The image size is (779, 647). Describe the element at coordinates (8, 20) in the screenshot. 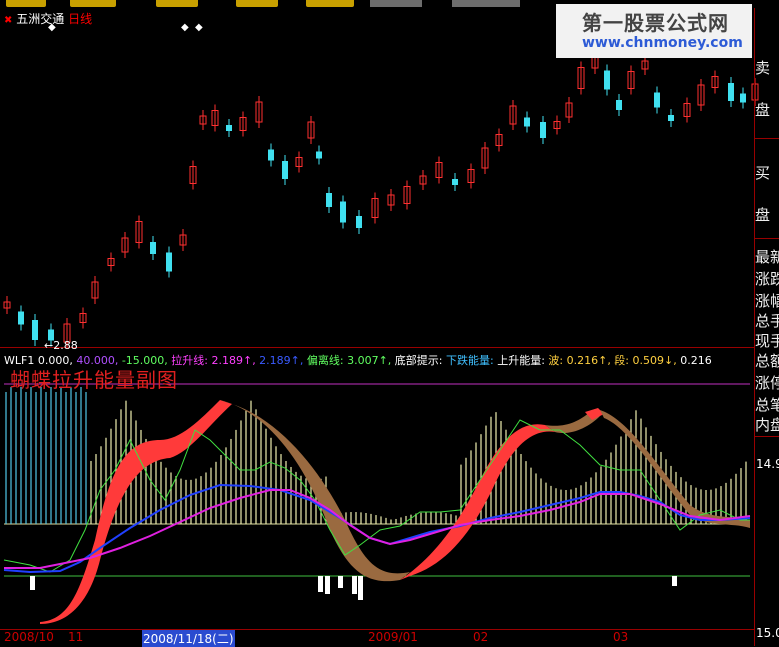

I see `stock-icon: ✖` at that location.